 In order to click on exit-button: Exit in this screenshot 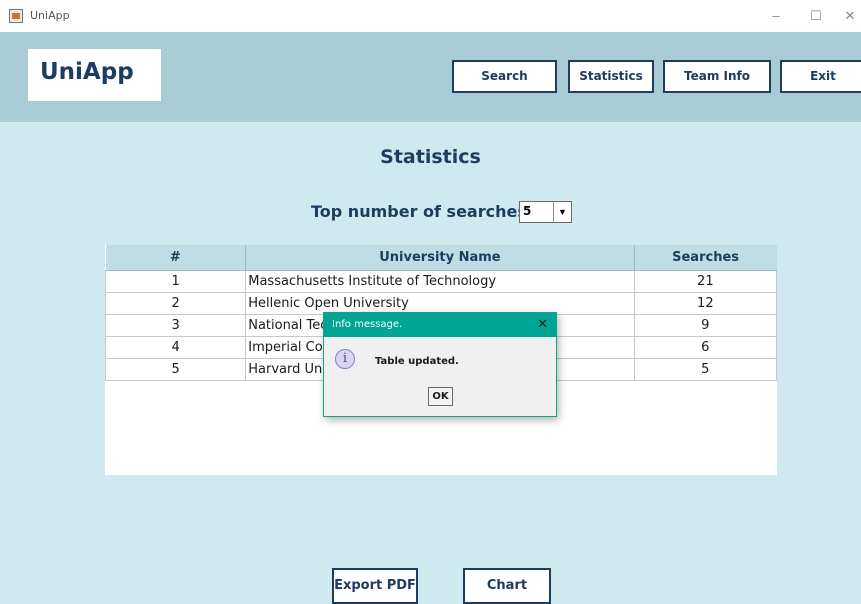, I will do `click(820, 76)`.